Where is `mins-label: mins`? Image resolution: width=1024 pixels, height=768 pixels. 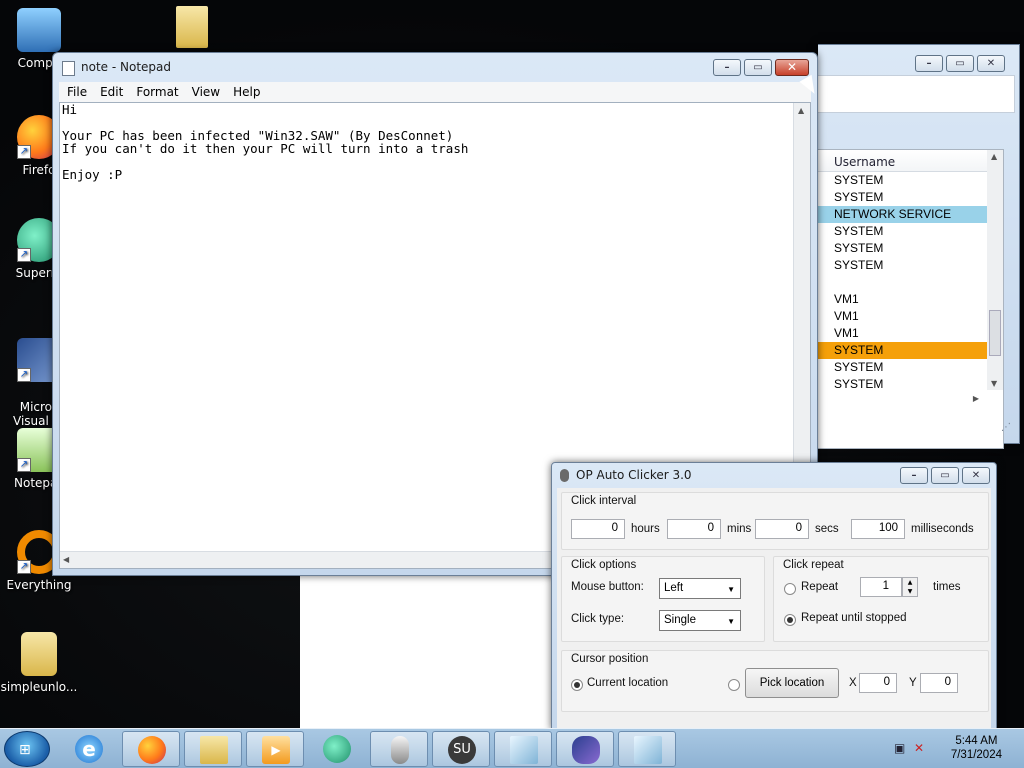 mins-label: mins is located at coordinates (739, 529).